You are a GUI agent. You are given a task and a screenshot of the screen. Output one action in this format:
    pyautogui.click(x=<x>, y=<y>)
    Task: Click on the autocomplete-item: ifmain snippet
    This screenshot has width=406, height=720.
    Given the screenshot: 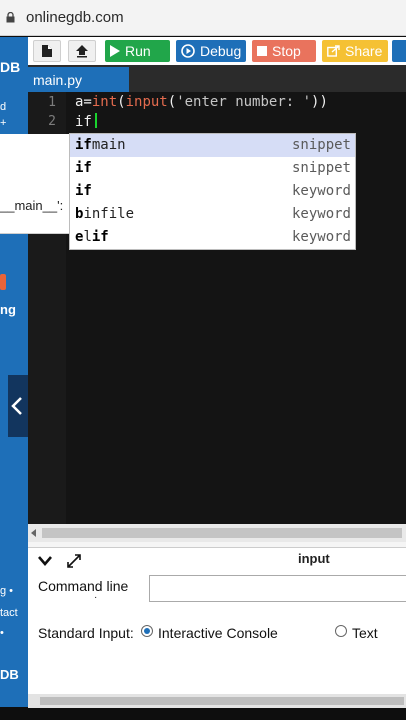 What is the action you would take?
    pyautogui.click(x=212, y=145)
    